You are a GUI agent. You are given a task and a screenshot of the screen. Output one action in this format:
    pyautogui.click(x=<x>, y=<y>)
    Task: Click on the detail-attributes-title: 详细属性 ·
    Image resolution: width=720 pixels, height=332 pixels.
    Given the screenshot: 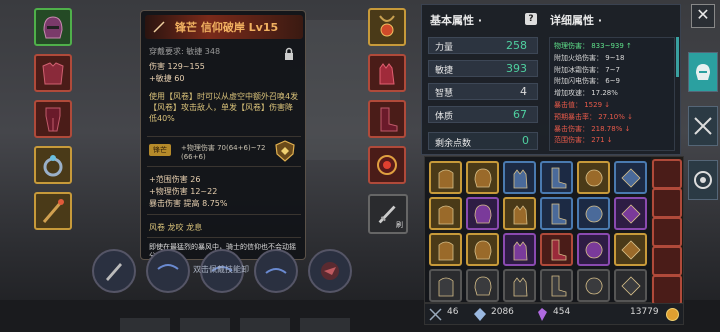 What is the action you would take?
    pyautogui.click(x=576, y=20)
    